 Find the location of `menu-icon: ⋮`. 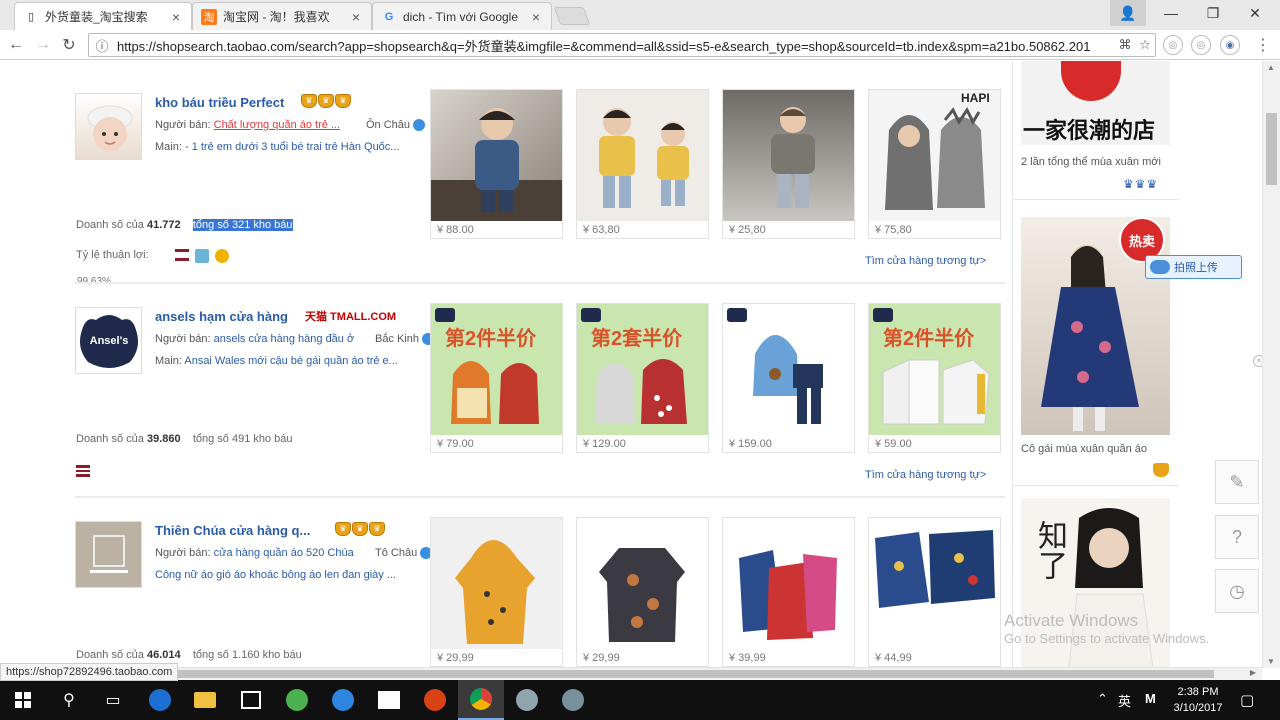

menu-icon: ⋮ is located at coordinates (1263, 45).